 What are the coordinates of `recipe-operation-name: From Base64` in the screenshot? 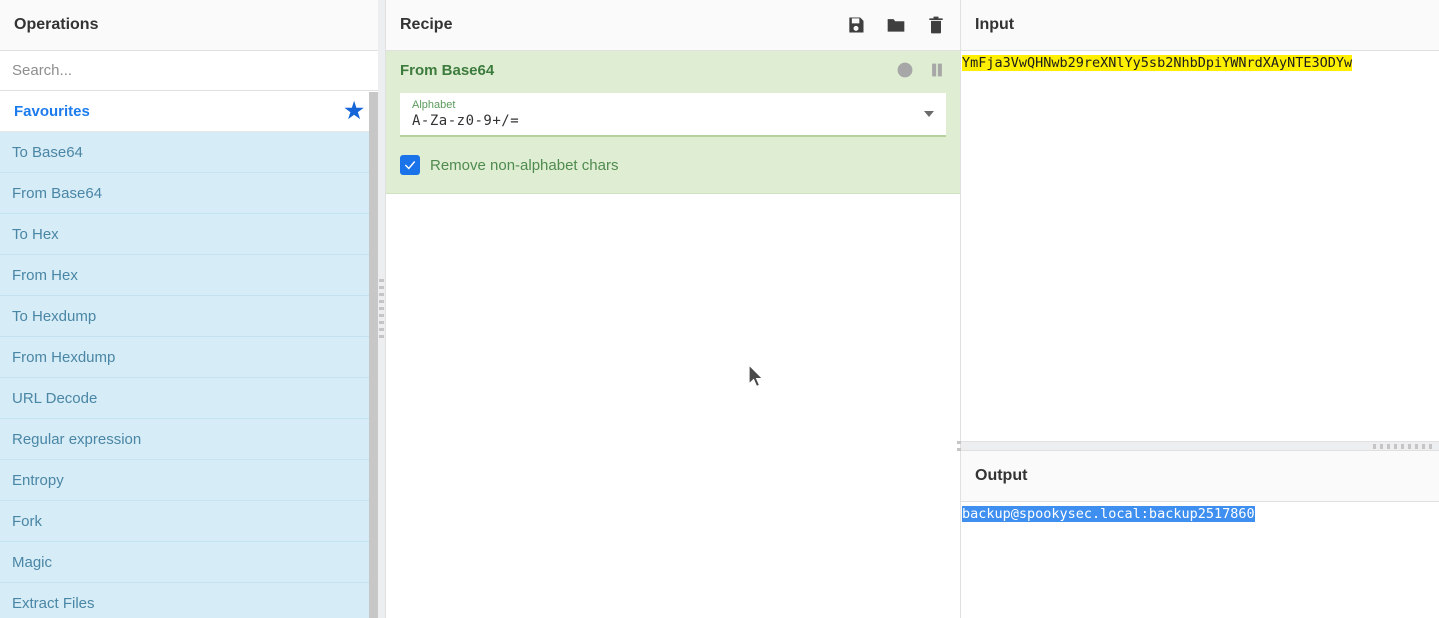 It's located at (447, 70).